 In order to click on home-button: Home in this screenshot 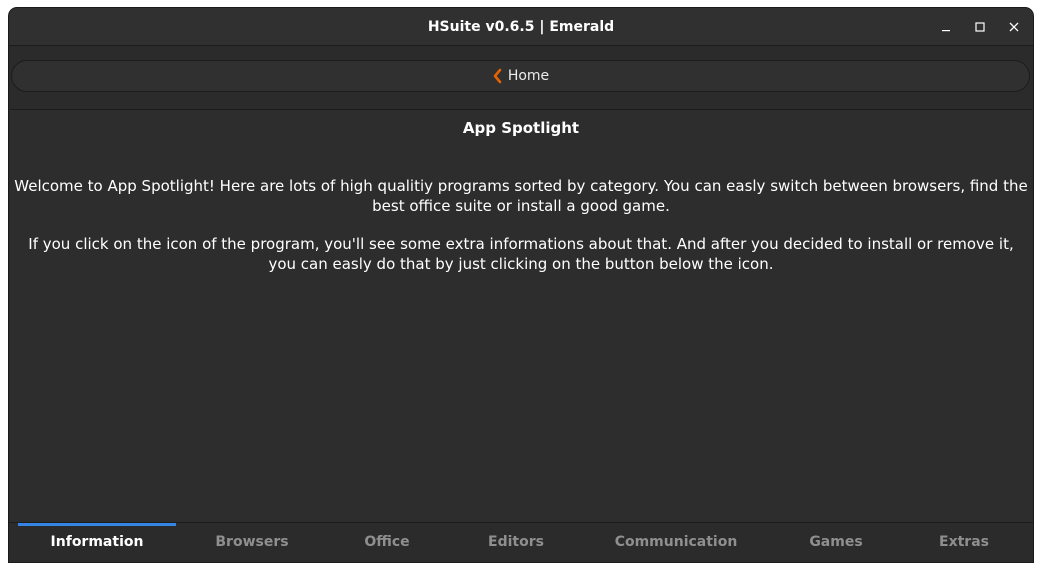, I will do `click(520, 76)`.